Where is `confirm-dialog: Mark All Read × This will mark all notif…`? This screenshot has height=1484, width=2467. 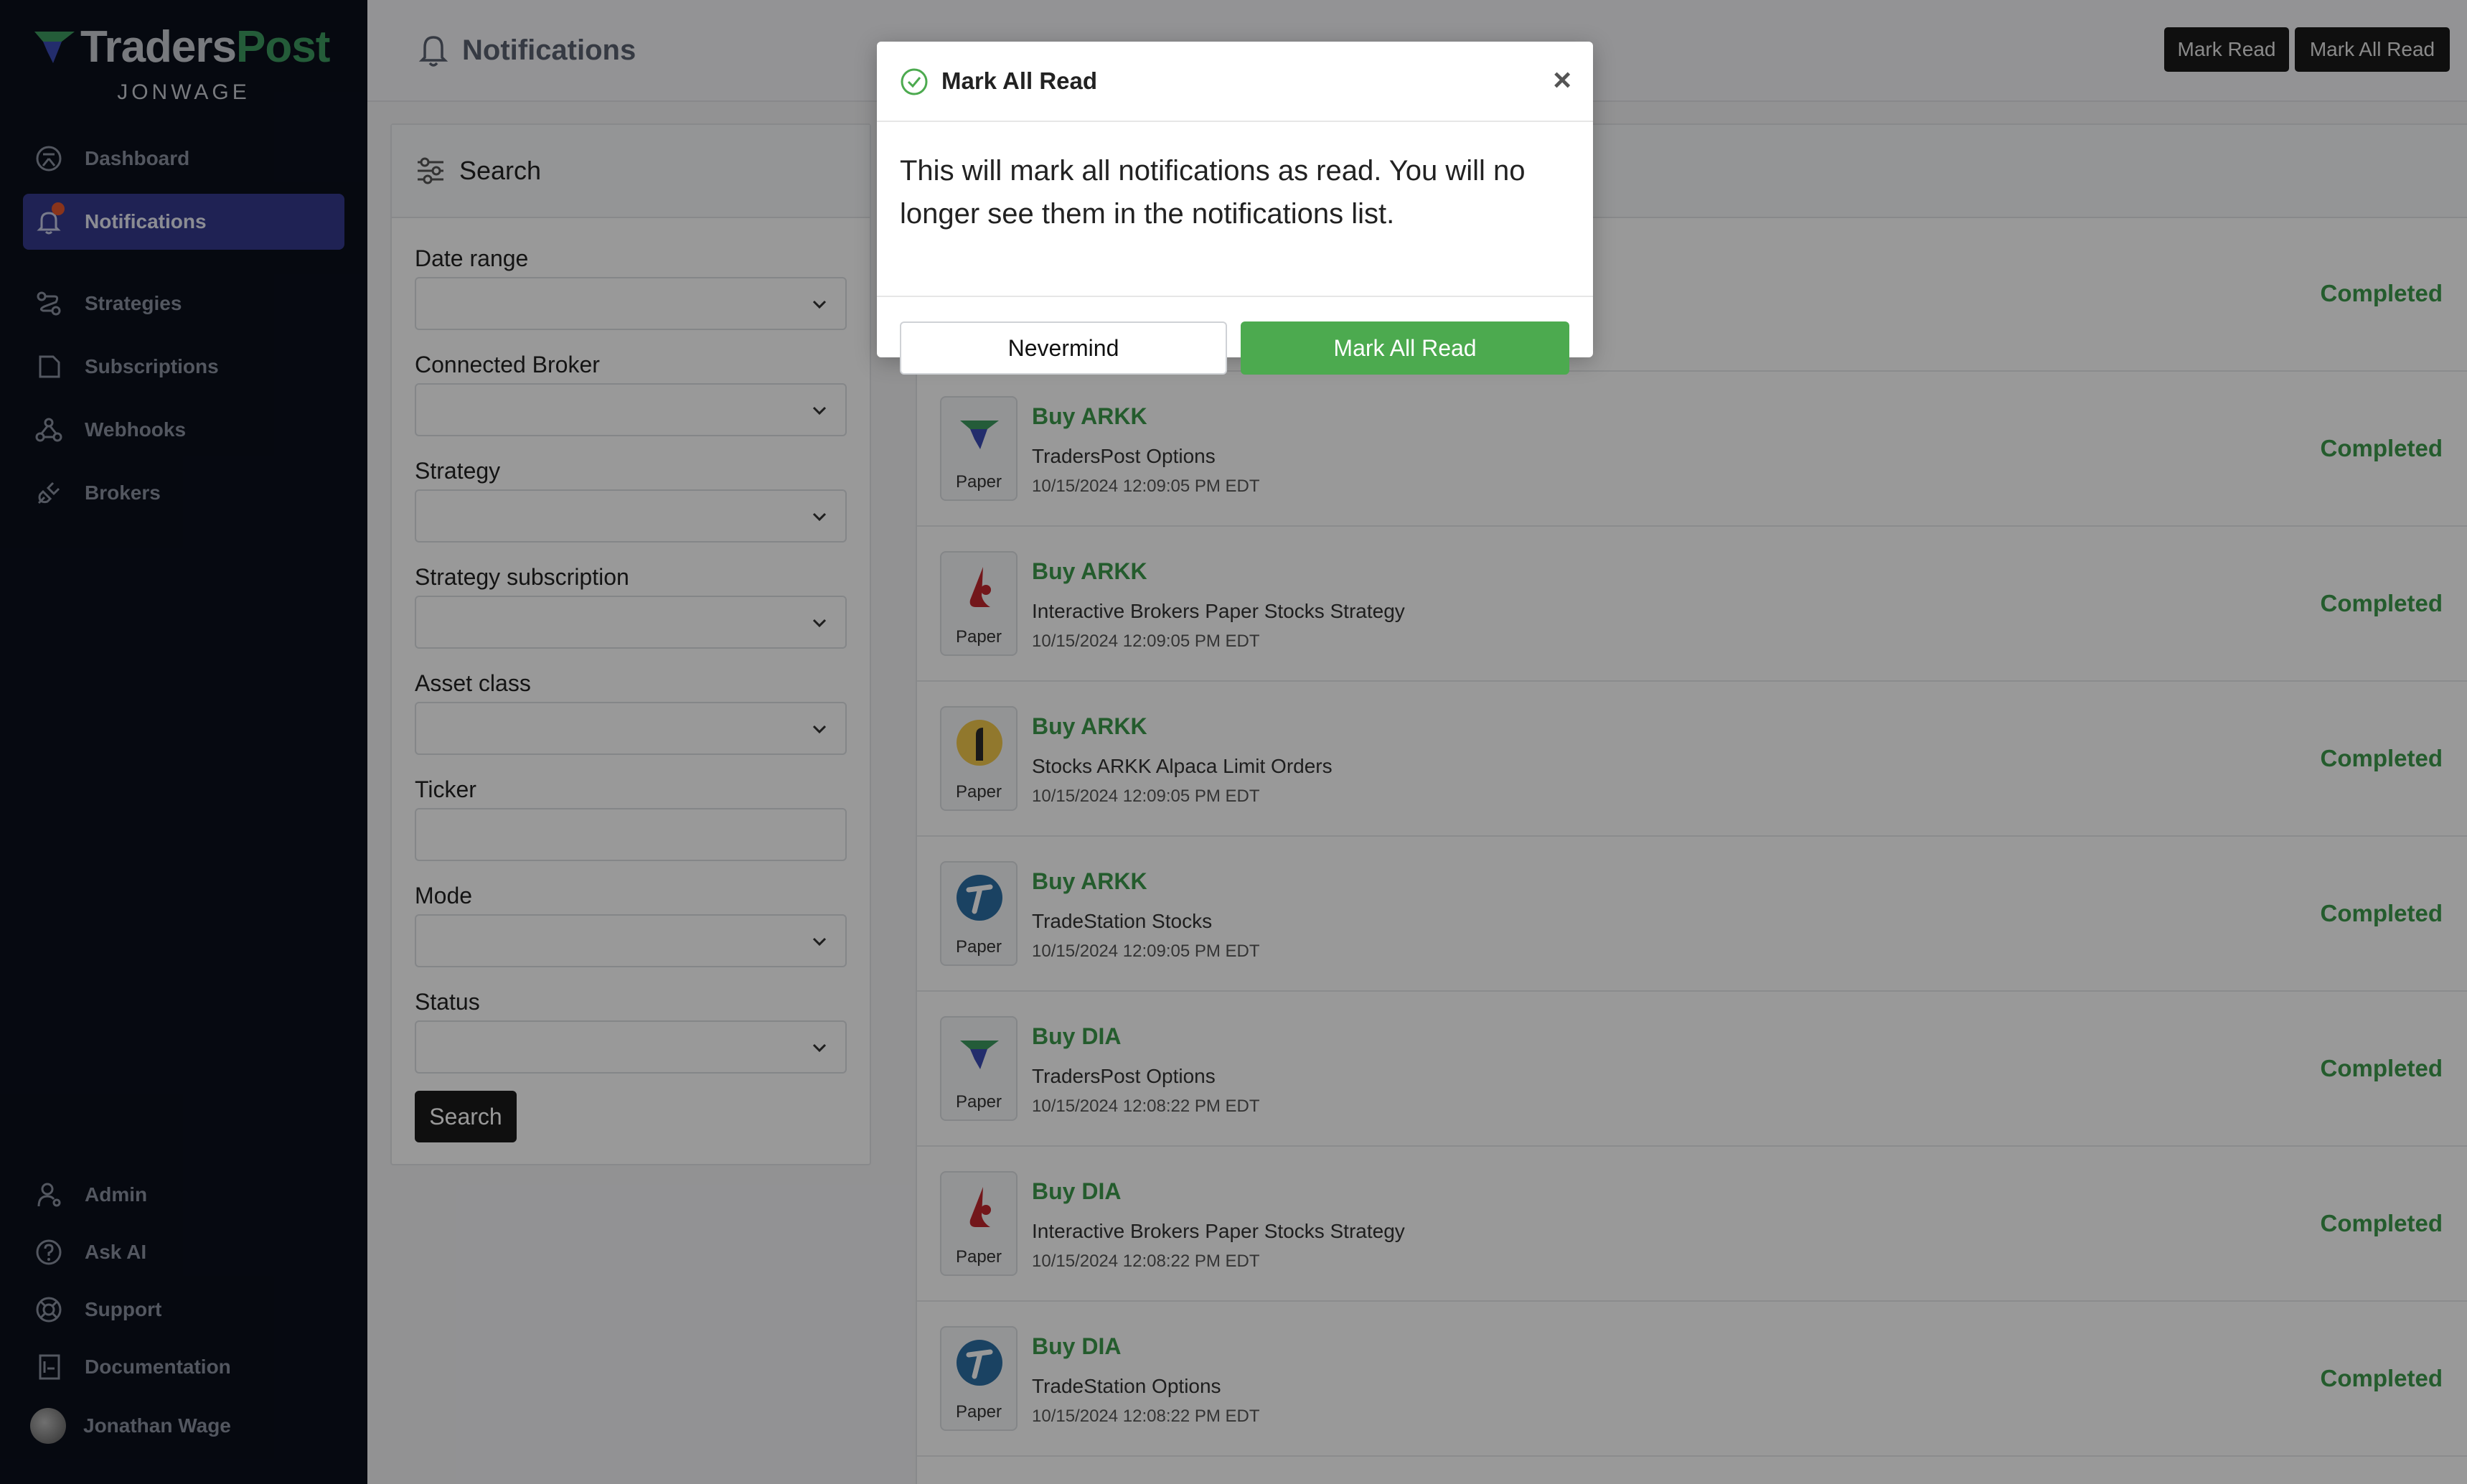 confirm-dialog: Mark All Read × This will mark all notif… is located at coordinates (1235, 208).